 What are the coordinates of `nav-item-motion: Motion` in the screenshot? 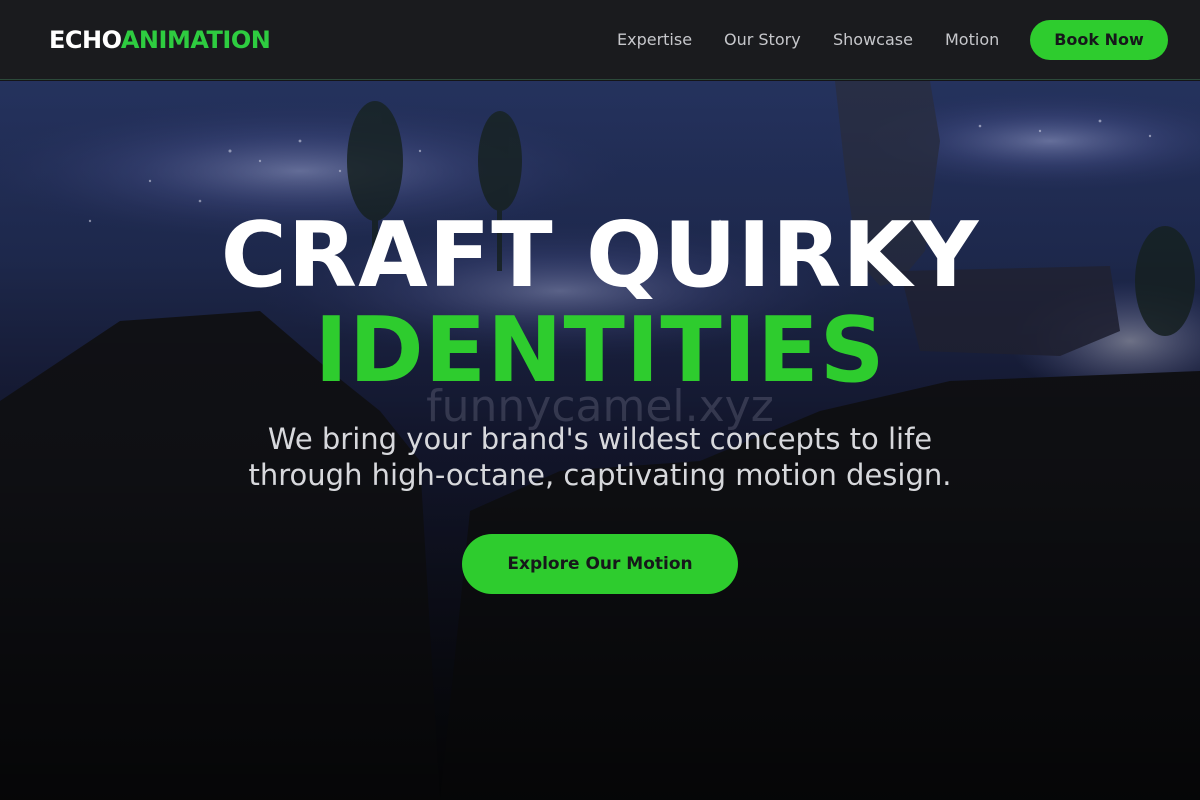 It's located at (972, 40).